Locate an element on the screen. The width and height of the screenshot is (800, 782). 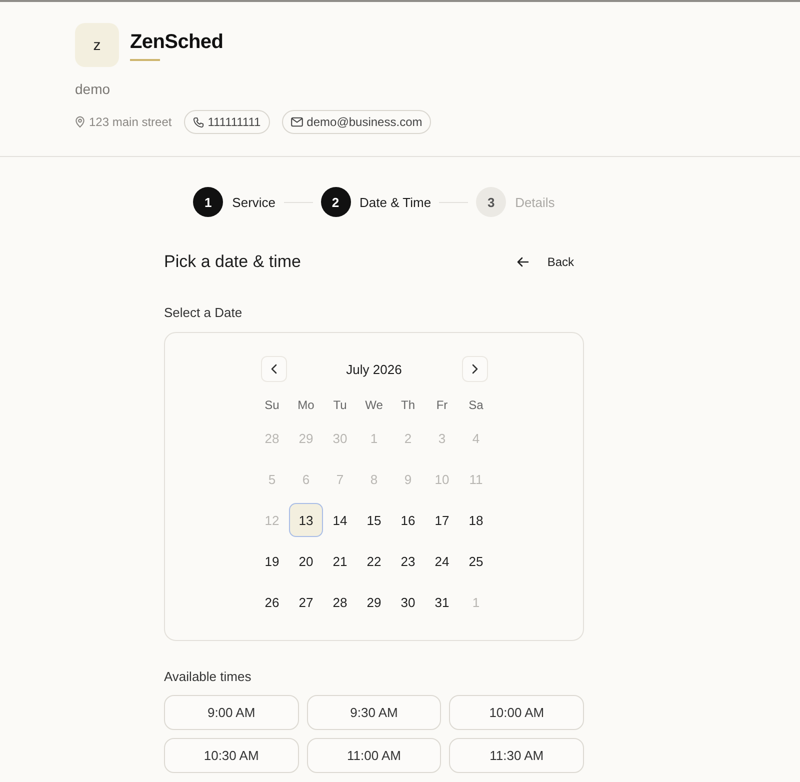
calendar-day: 17 is located at coordinates (442, 520).